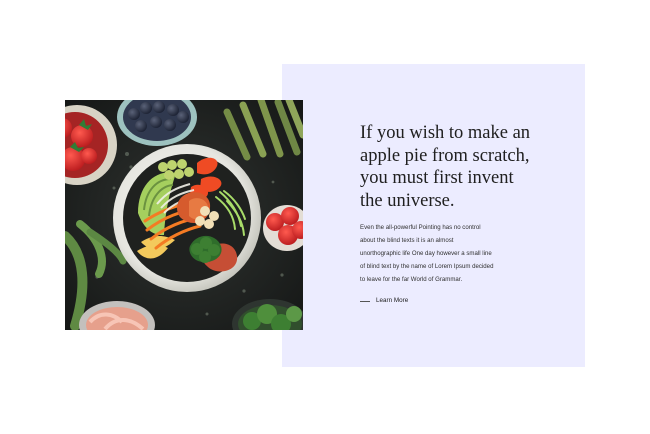 The image size is (650, 434). Describe the element at coordinates (407, 241) in the screenshot. I see `body-line-2: about the blind texts it is an almost` at that location.